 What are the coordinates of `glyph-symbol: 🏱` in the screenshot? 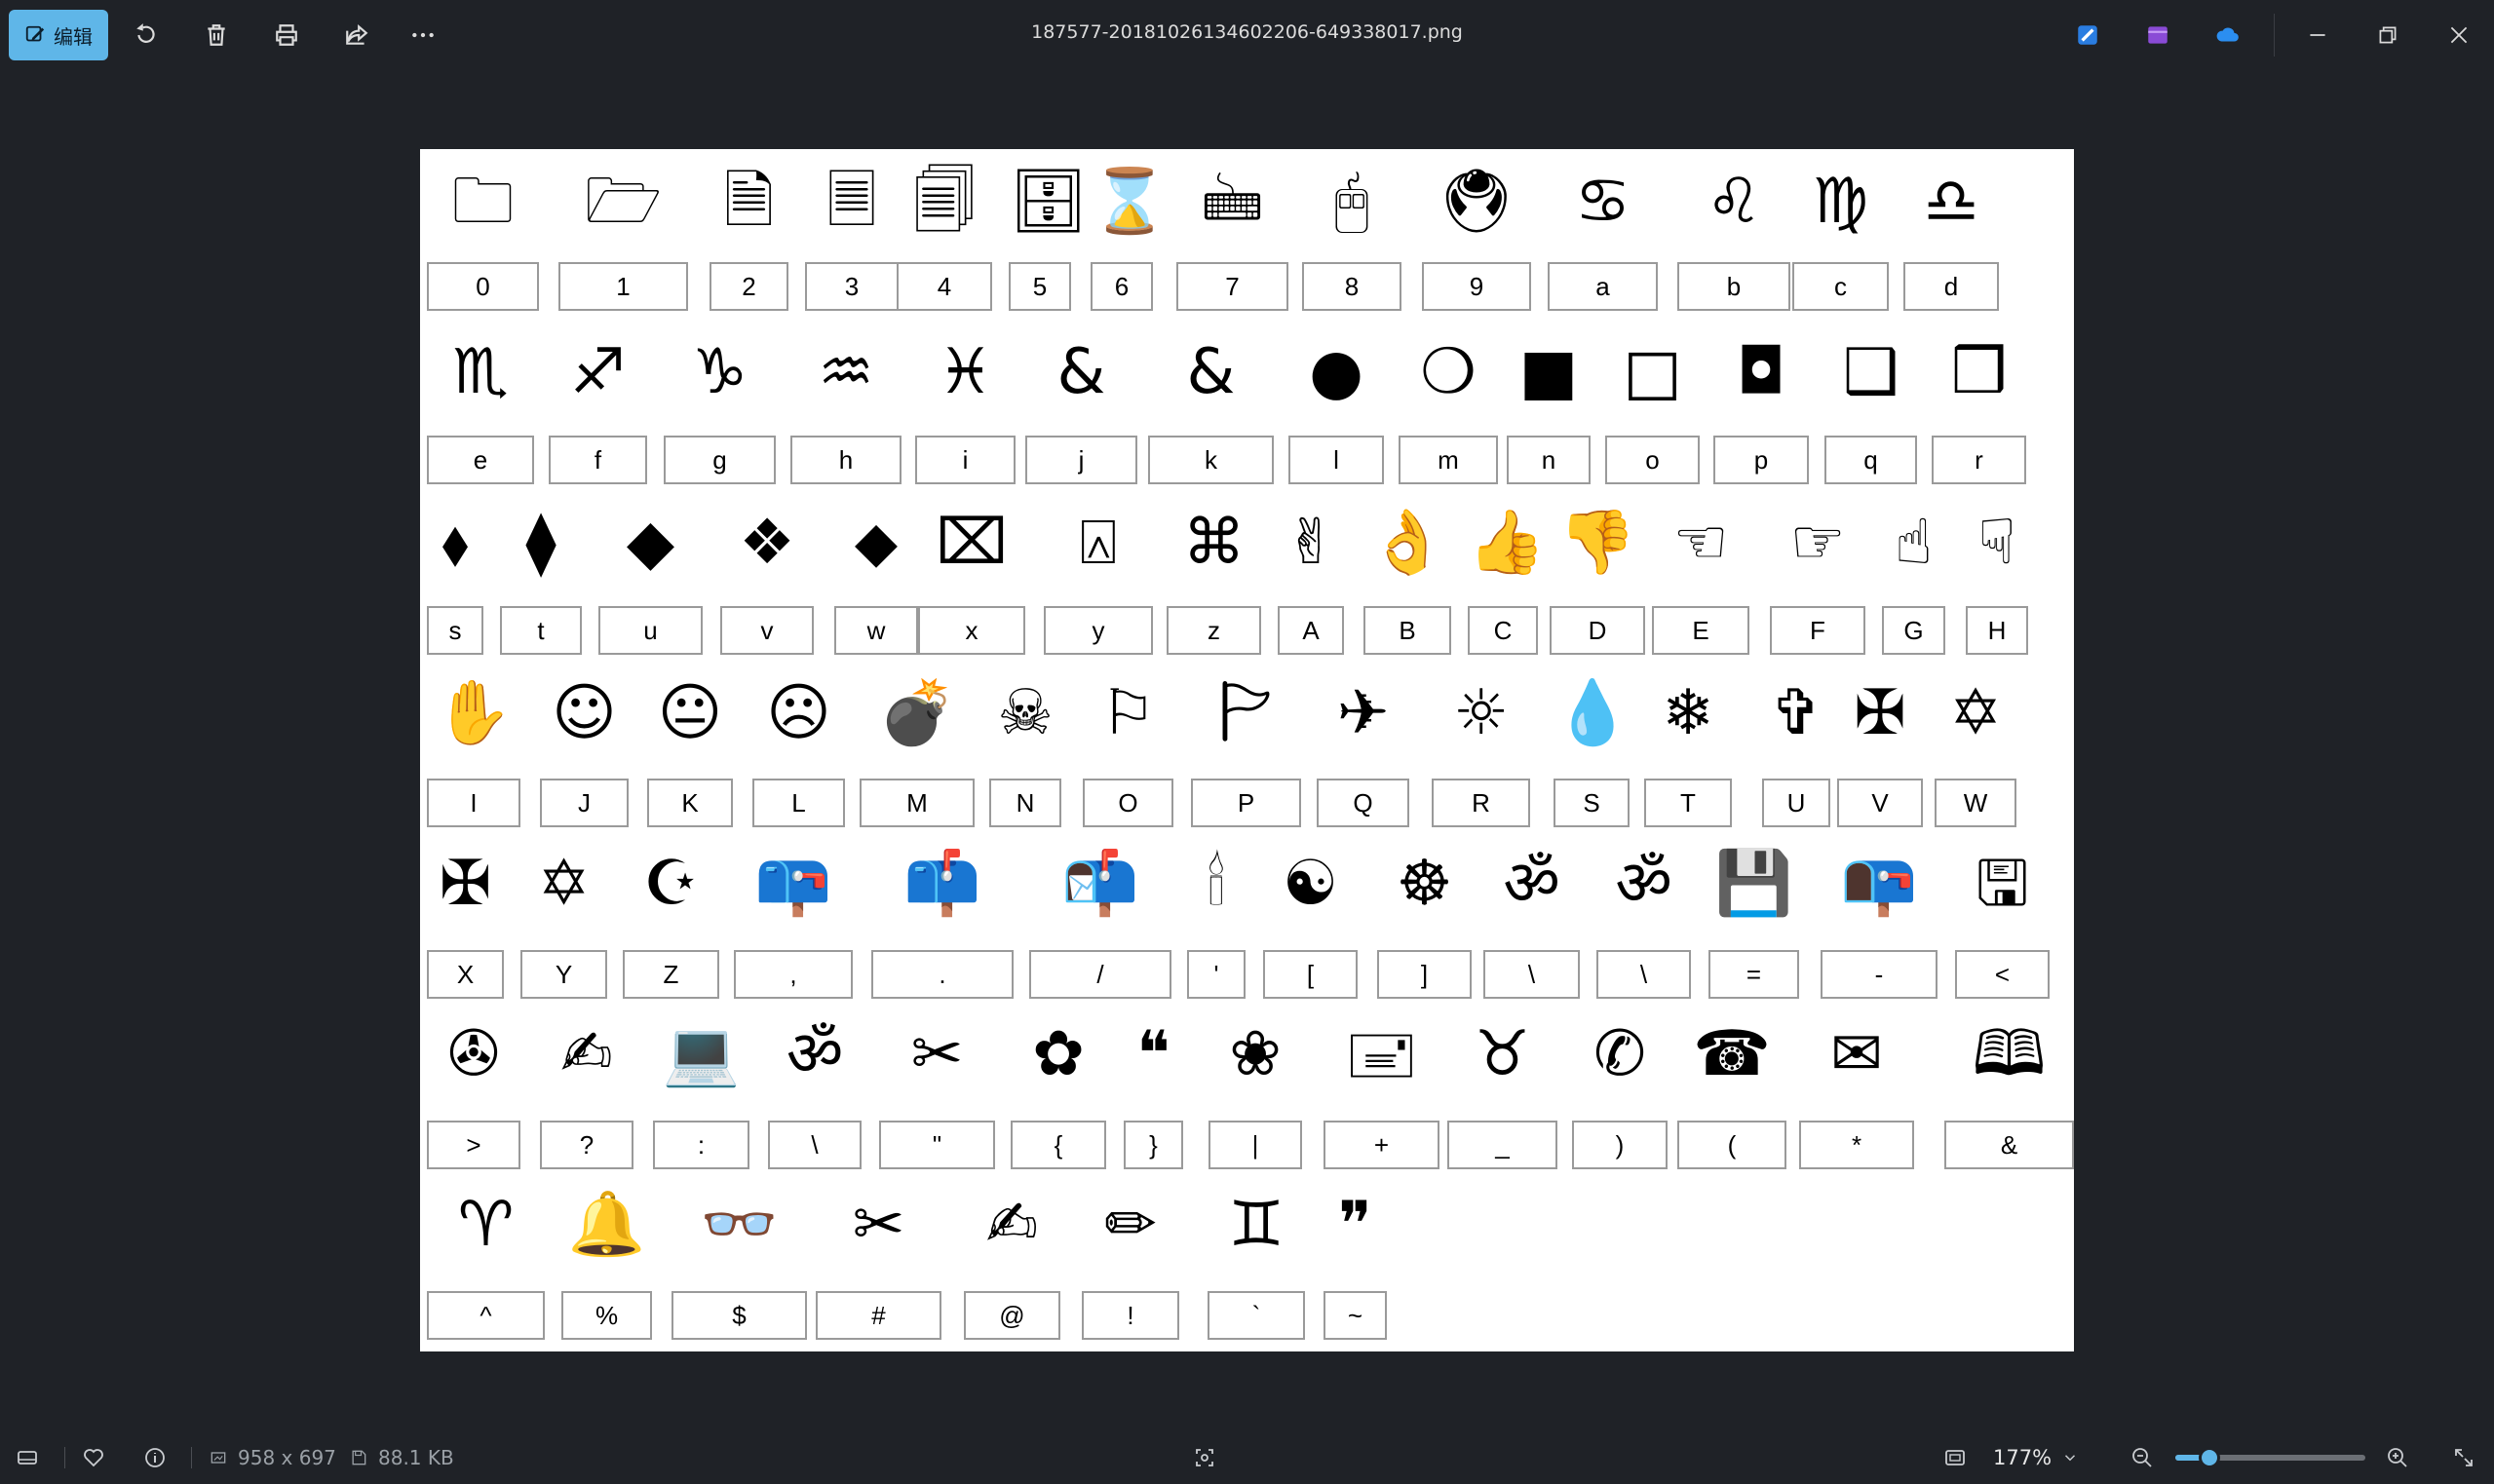 It's located at (1246, 713).